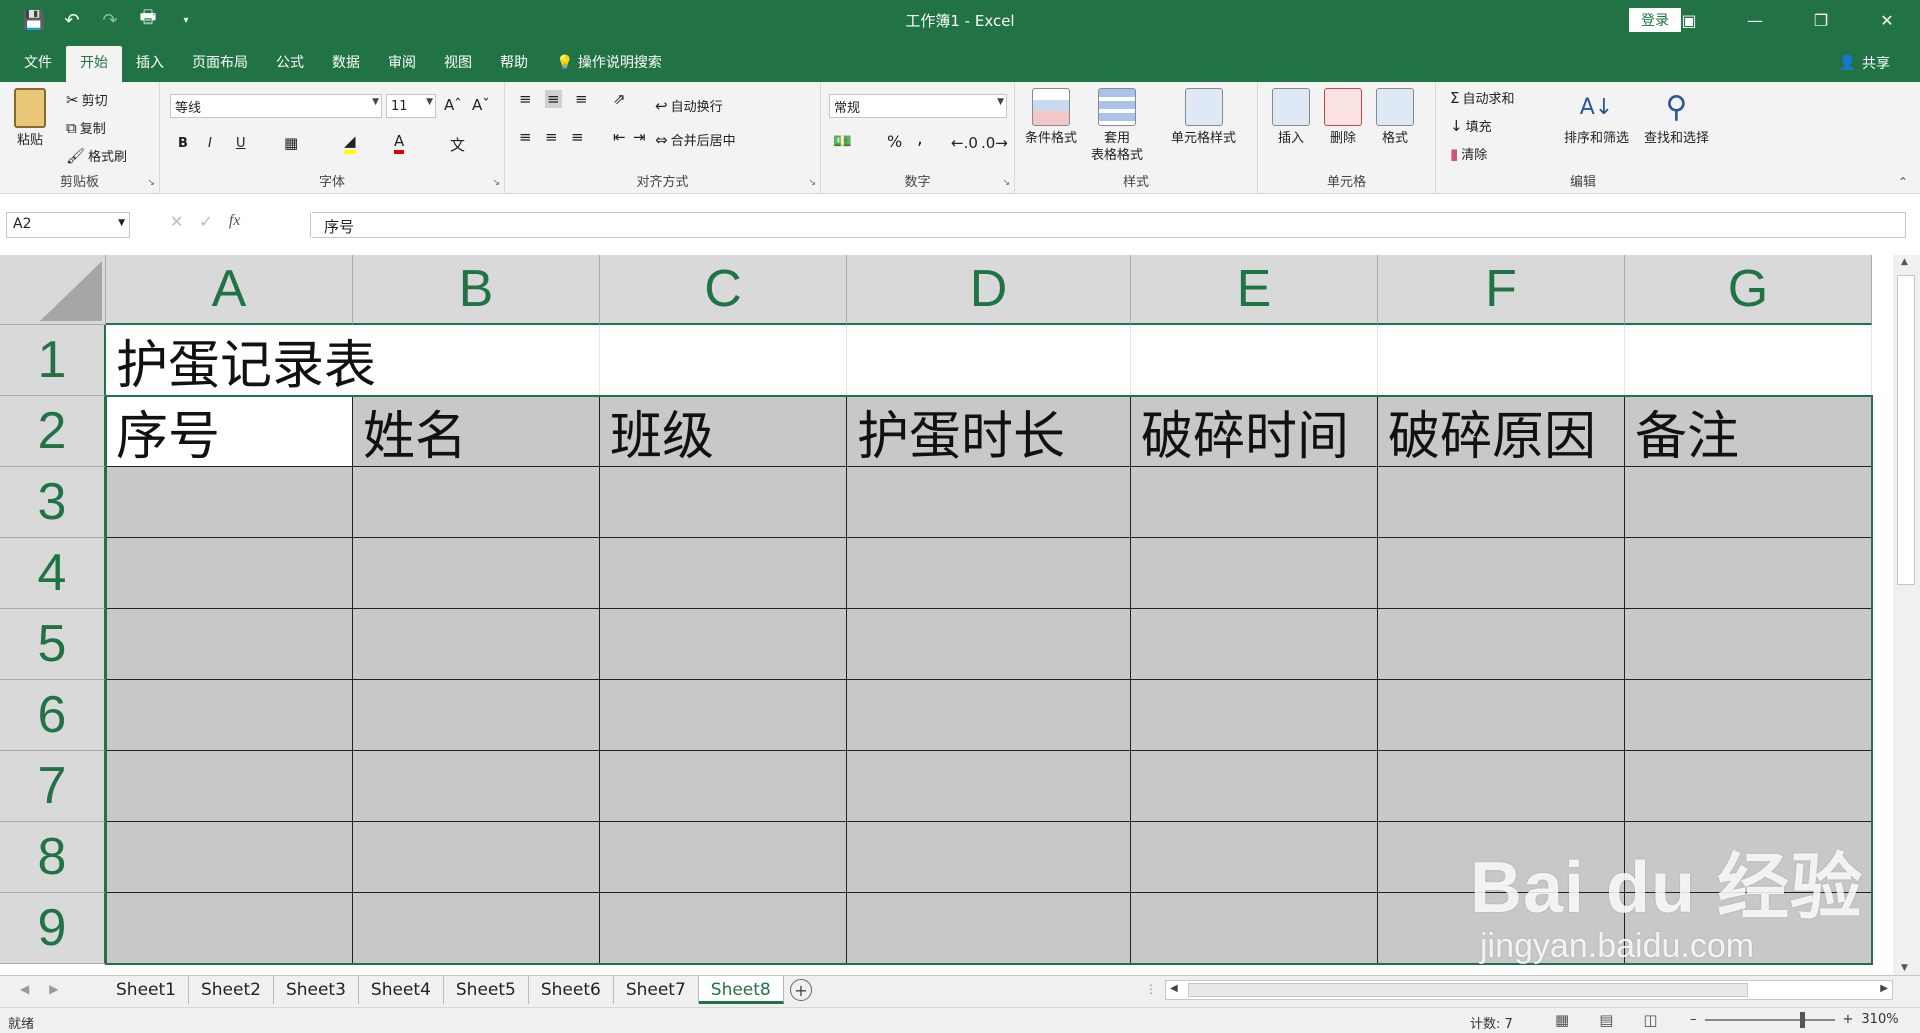 Image resolution: width=1920 pixels, height=1033 pixels. What do you see at coordinates (656, 990) in the screenshot?
I see `sheet-tab-sheet7: Sheet7` at bounding box center [656, 990].